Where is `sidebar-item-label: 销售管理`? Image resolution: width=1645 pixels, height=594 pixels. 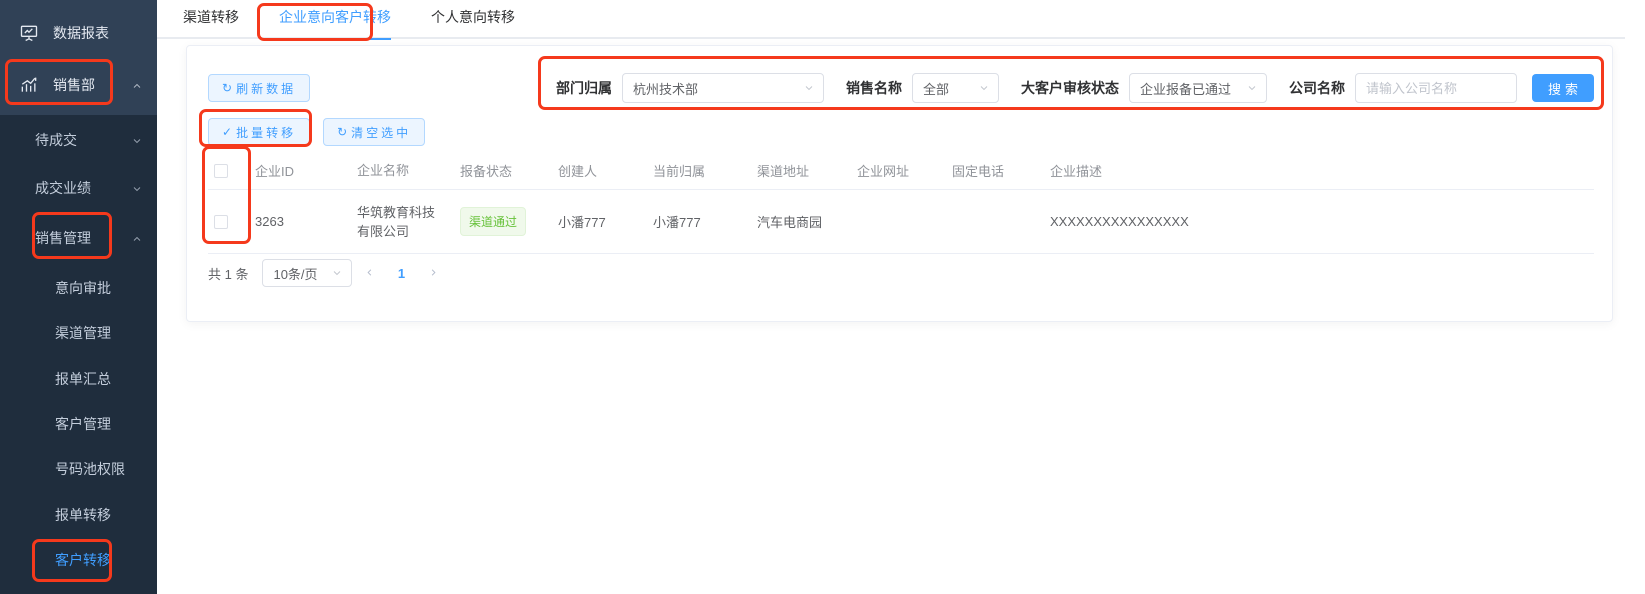
sidebar-item-label: 销售管理 is located at coordinates (63, 238).